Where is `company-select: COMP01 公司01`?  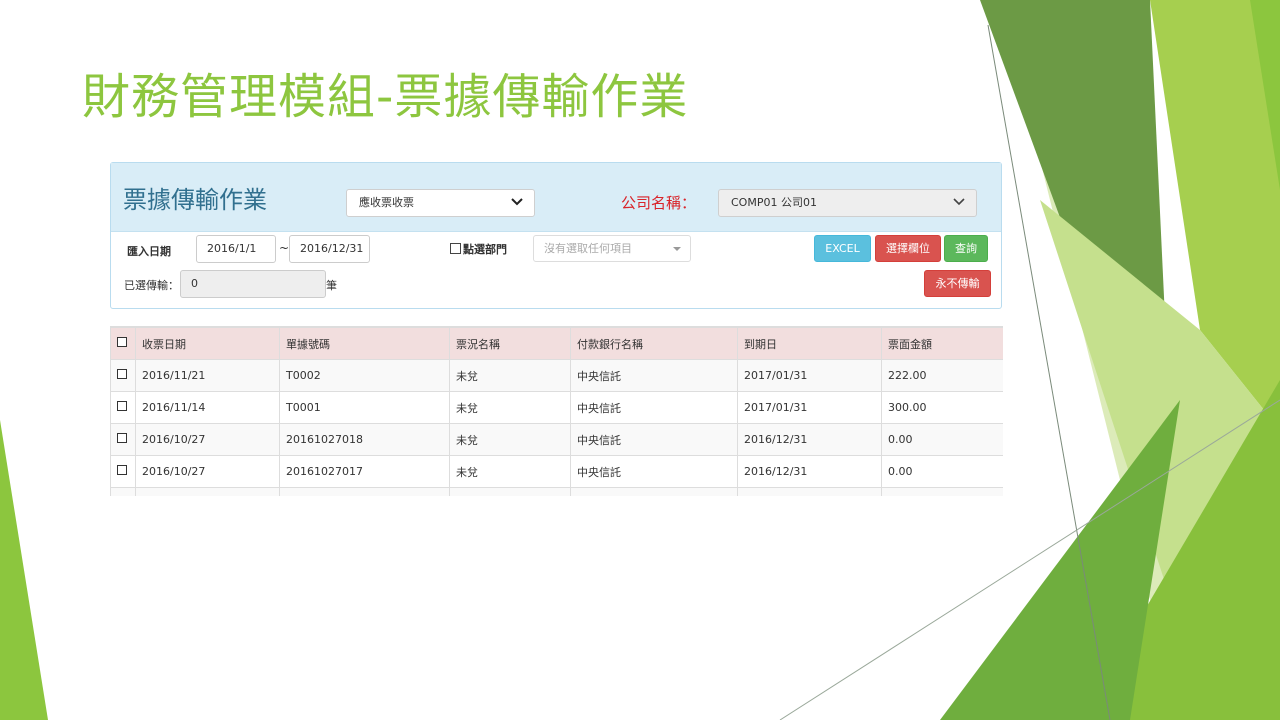 company-select: COMP01 公司01 is located at coordinates (847, 203).